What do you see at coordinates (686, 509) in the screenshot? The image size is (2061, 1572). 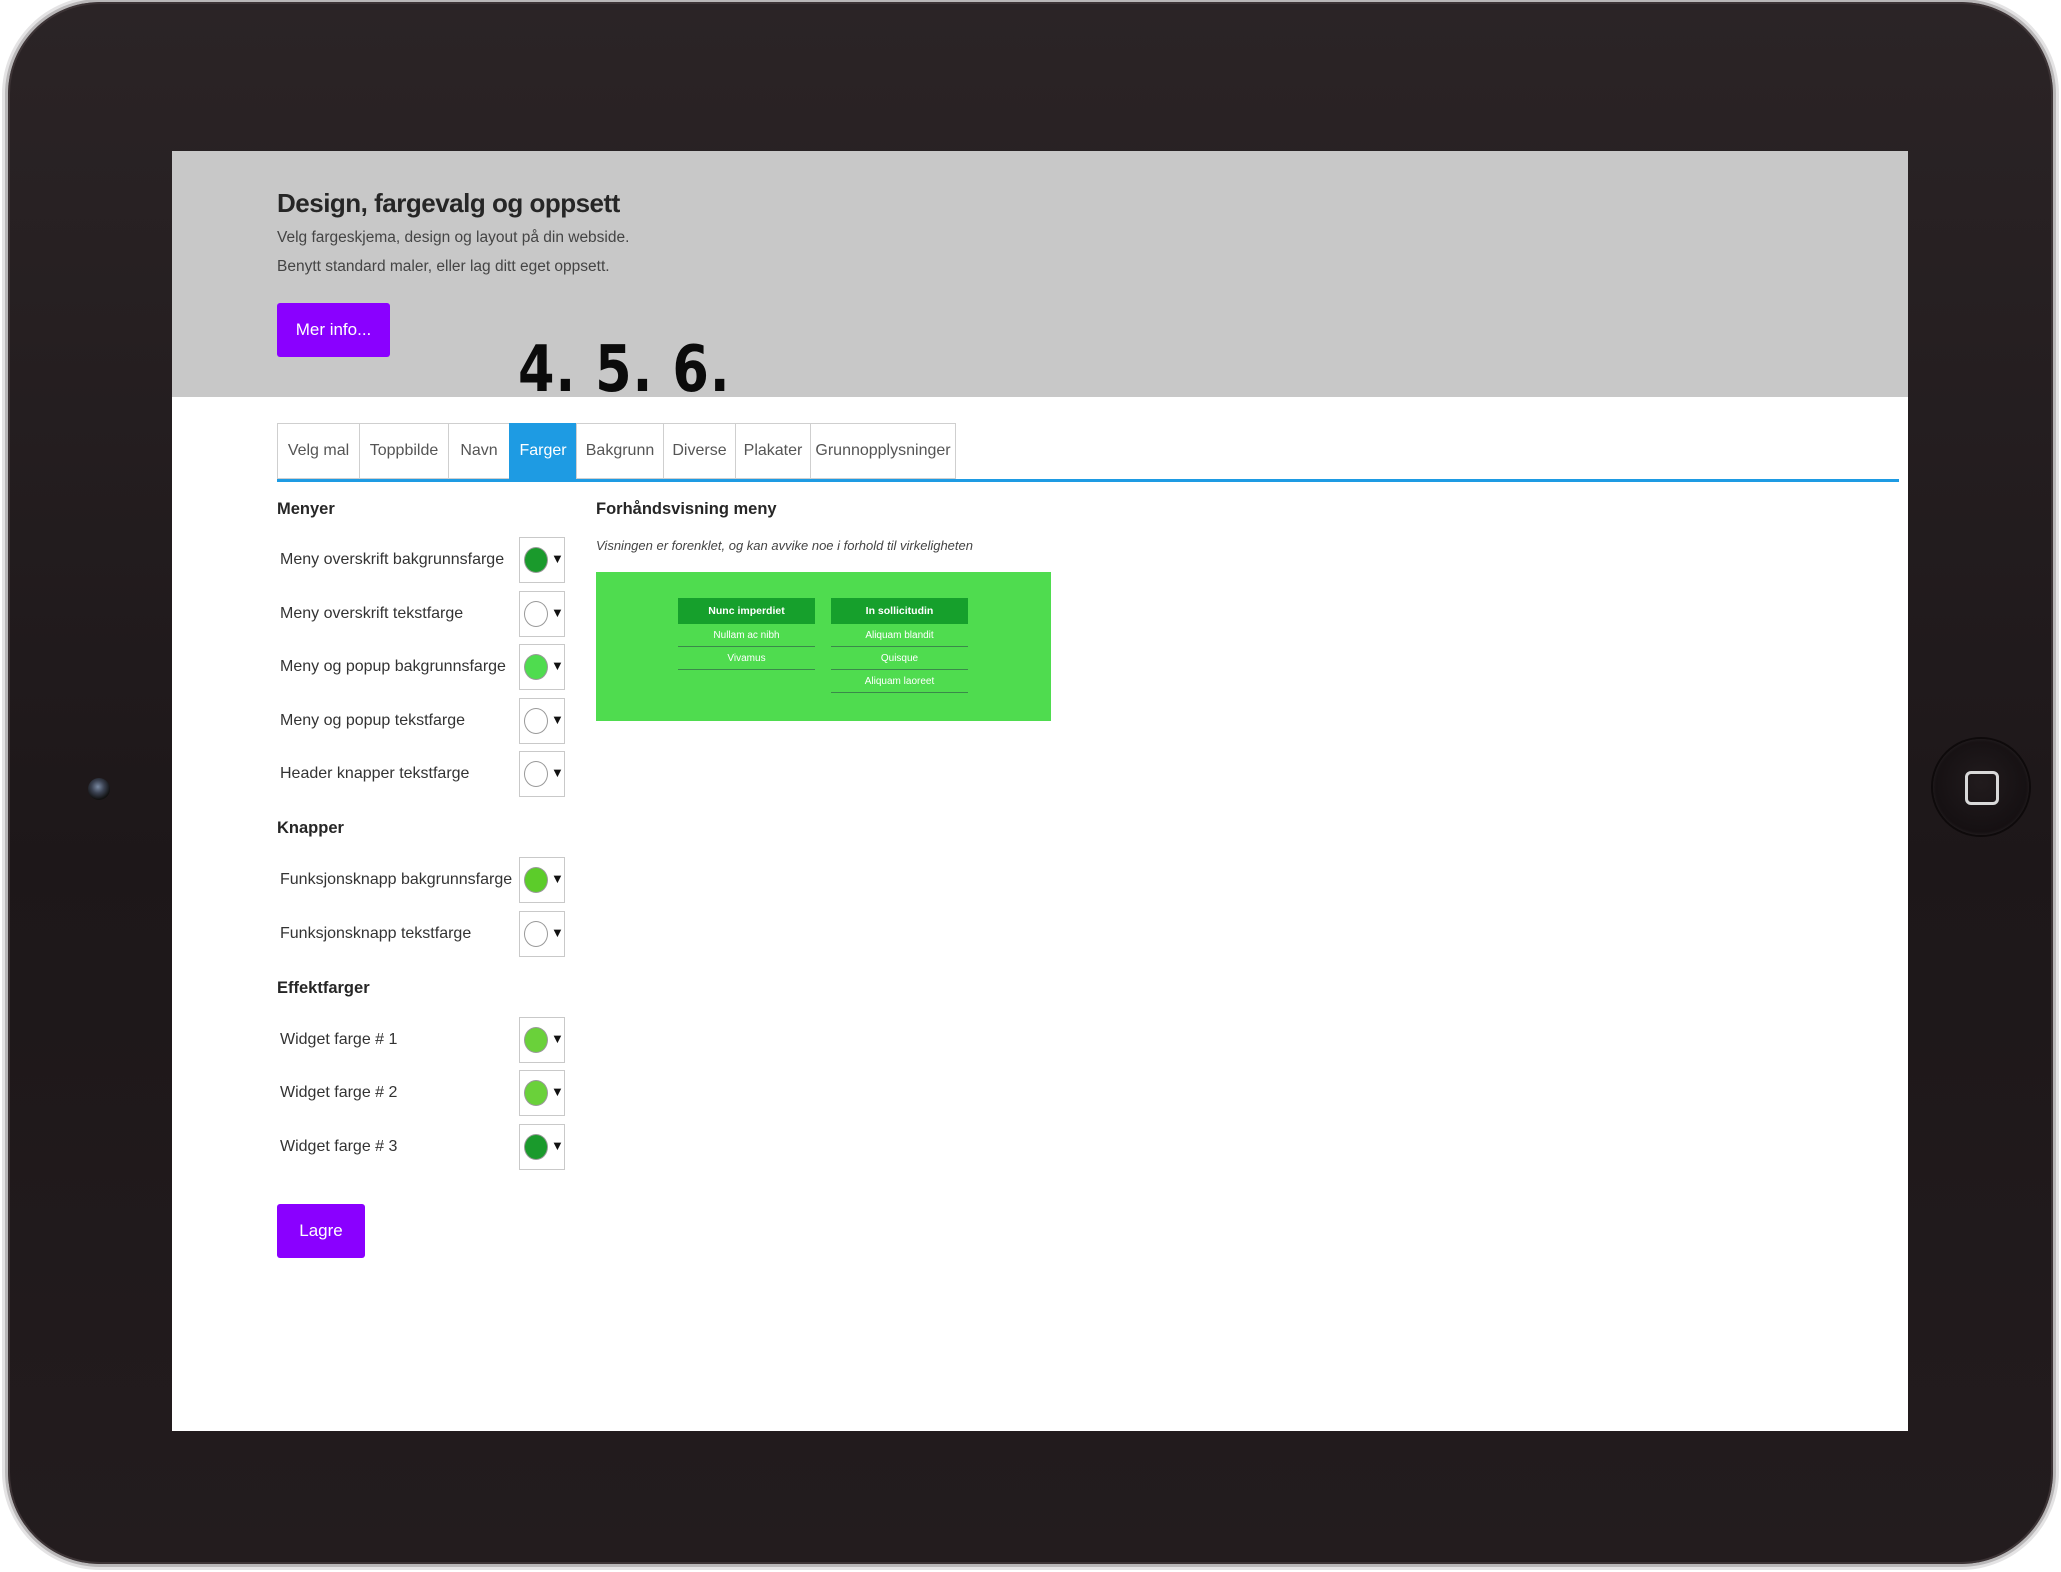 I see `preview-title: Forhåndsvisning meny` at bounding box center [686, 509].